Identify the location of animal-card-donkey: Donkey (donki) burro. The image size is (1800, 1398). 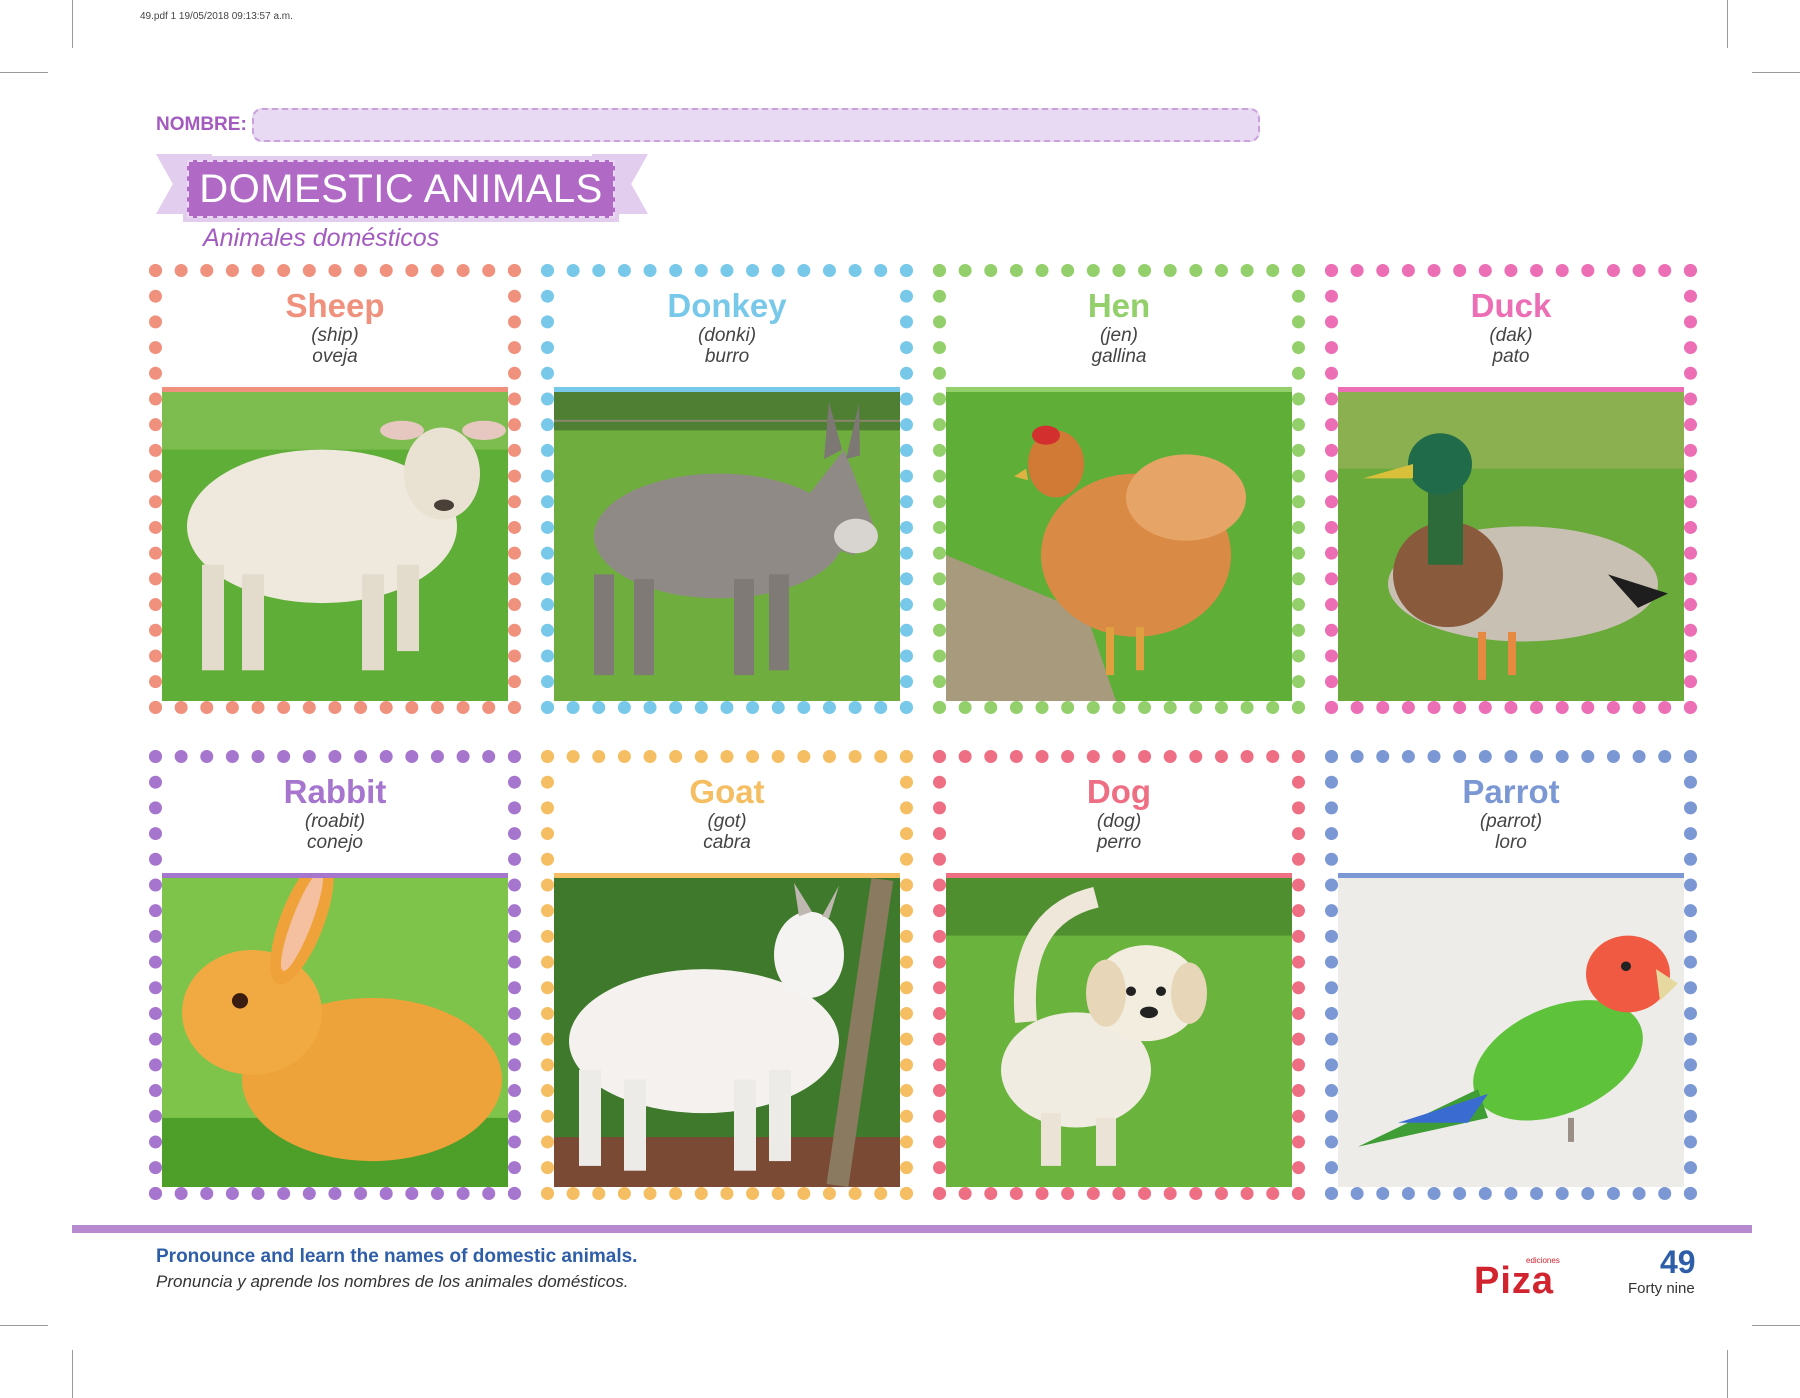
(727, 489).